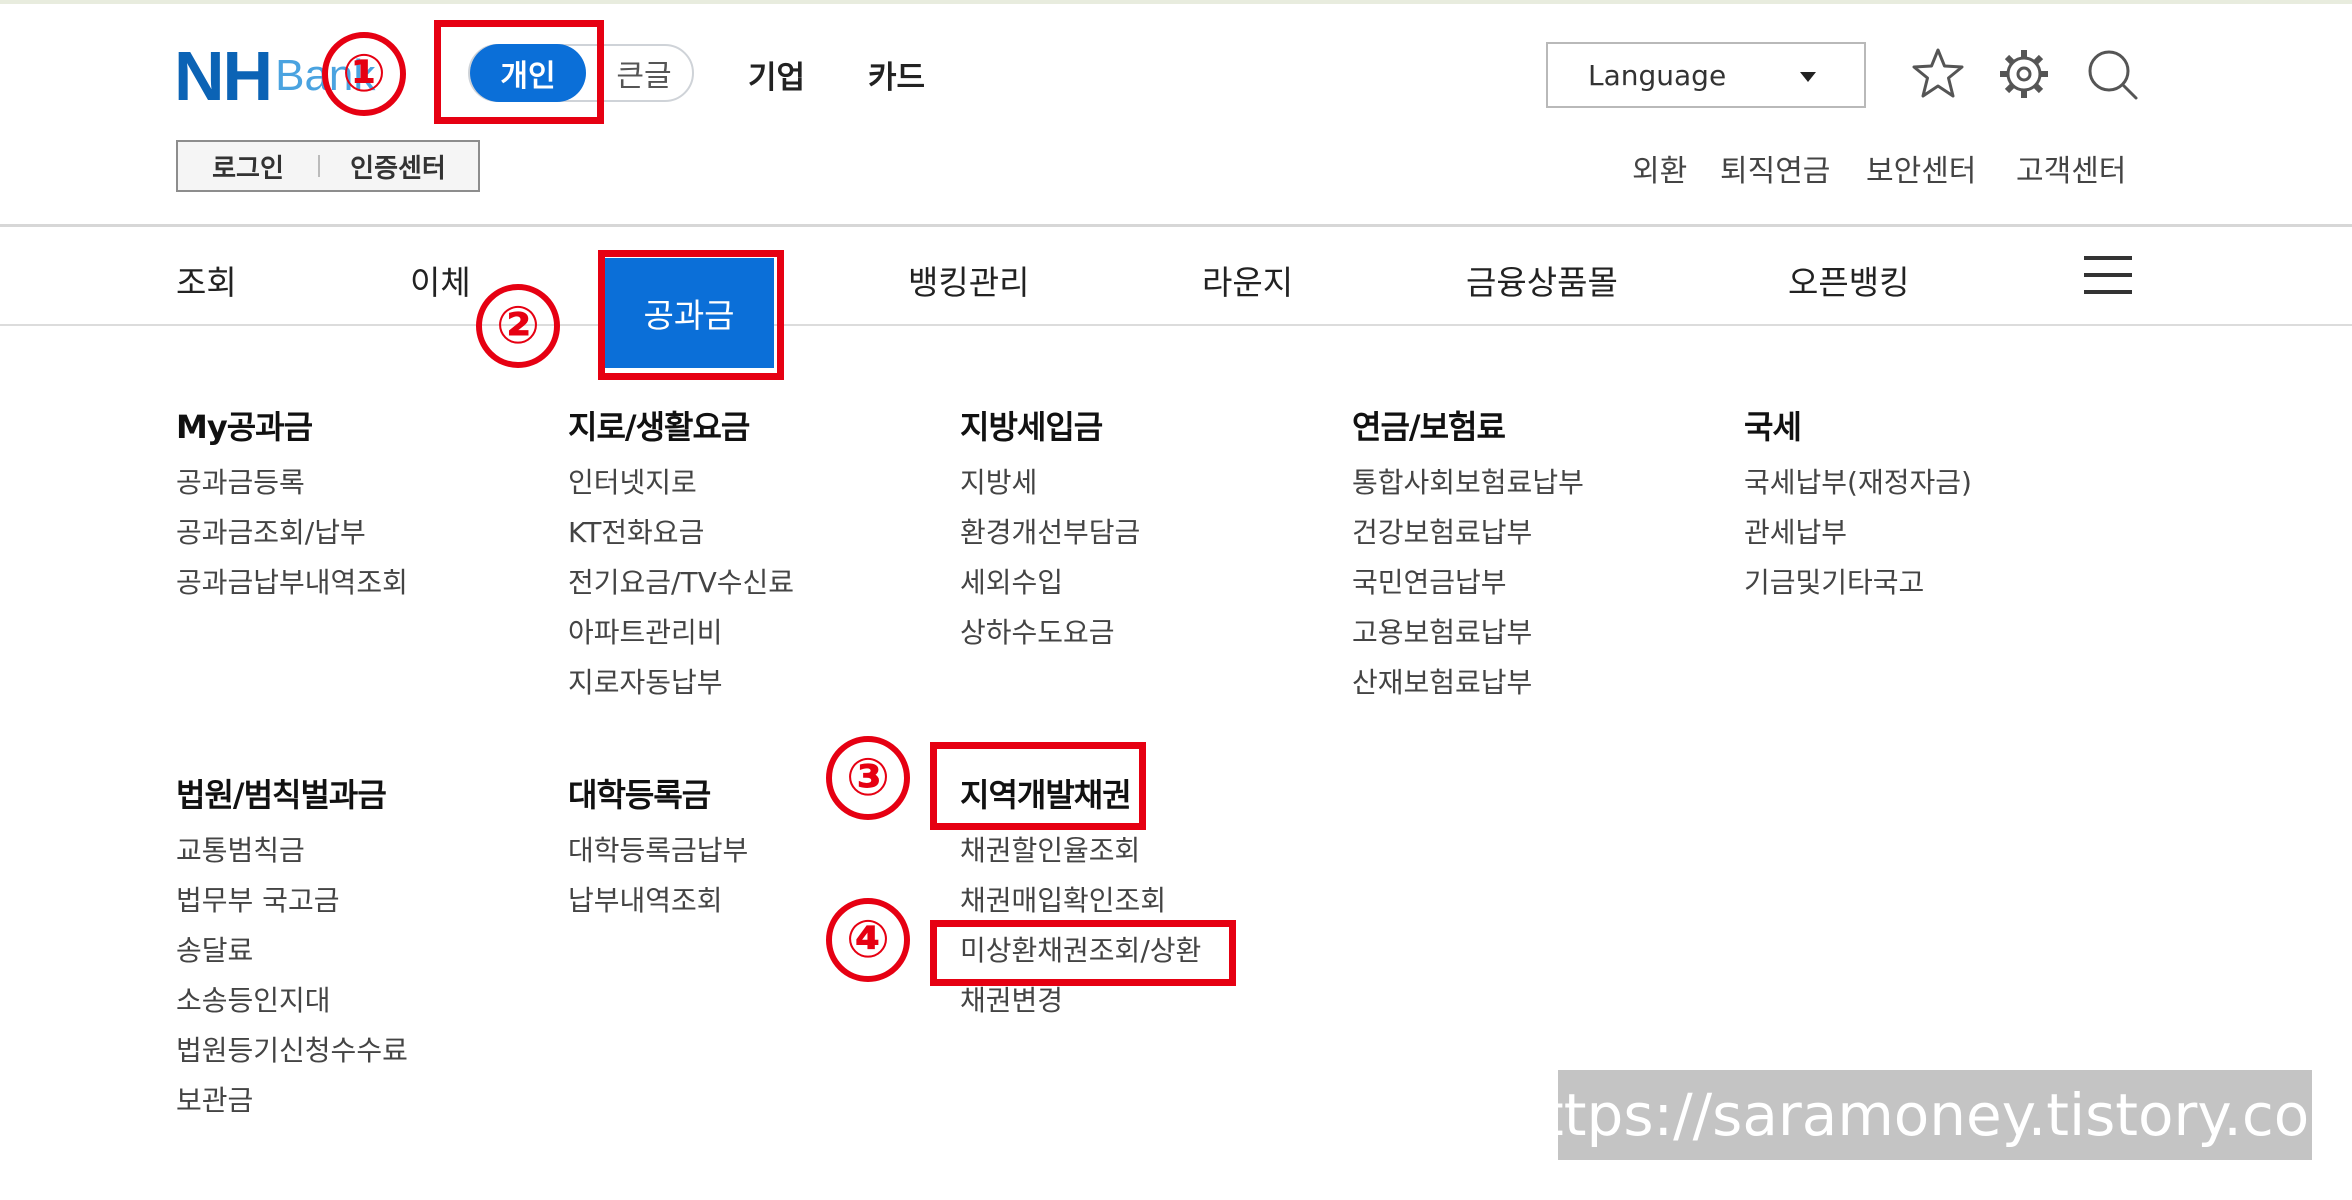  Describe the element at coordinates (1050, 487) in the screenshot. I see `menu-item: 지방세` at that location.